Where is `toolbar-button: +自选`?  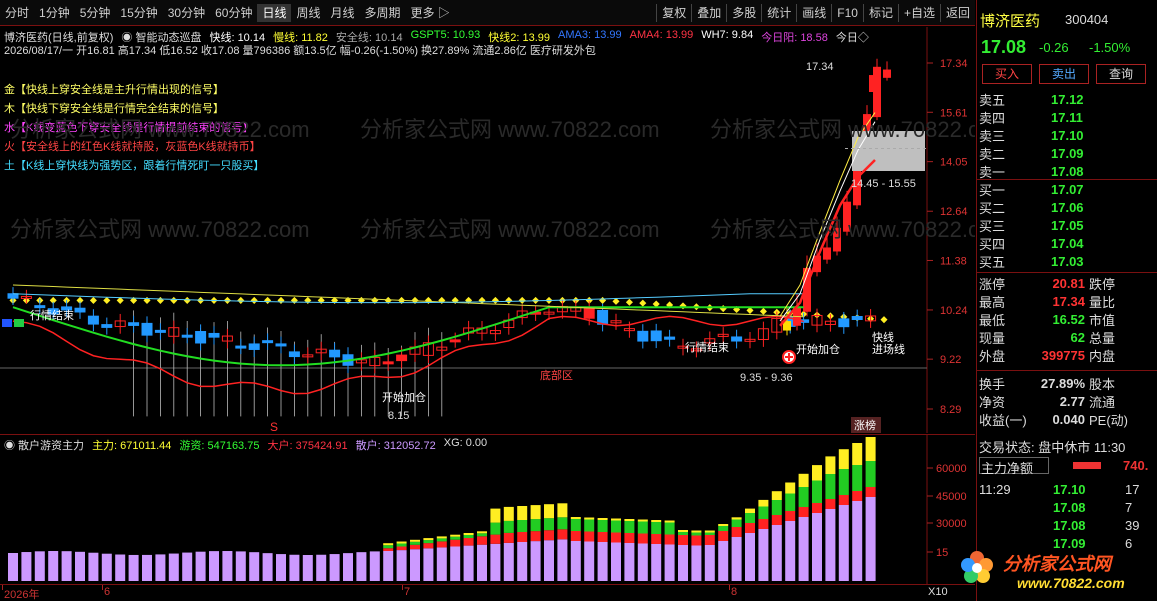
toolbar-button: +自选 is located at coordinates (918, 12).